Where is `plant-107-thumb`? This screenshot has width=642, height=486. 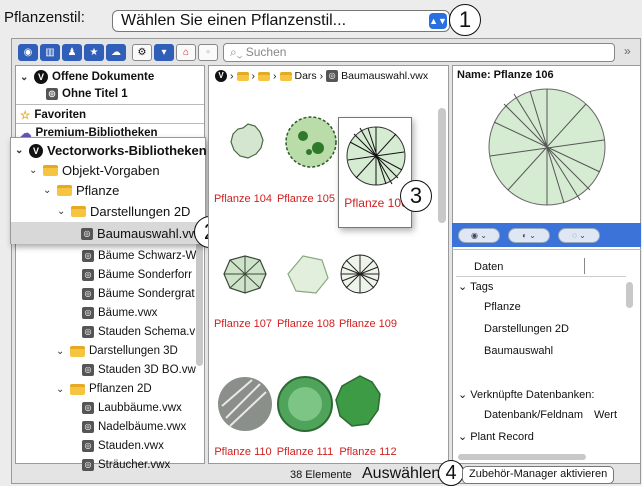 plant-107-thumb is located at coordinates (245, 274).